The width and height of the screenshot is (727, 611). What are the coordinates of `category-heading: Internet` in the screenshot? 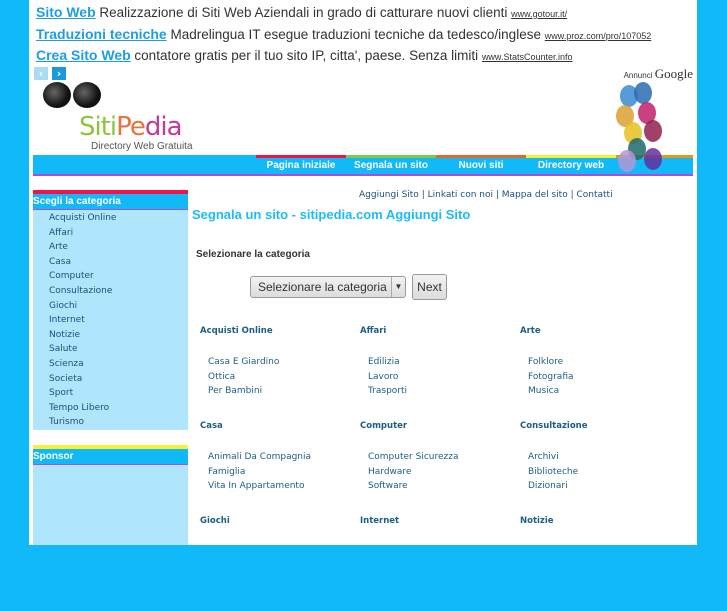 It's located at (440, 530).